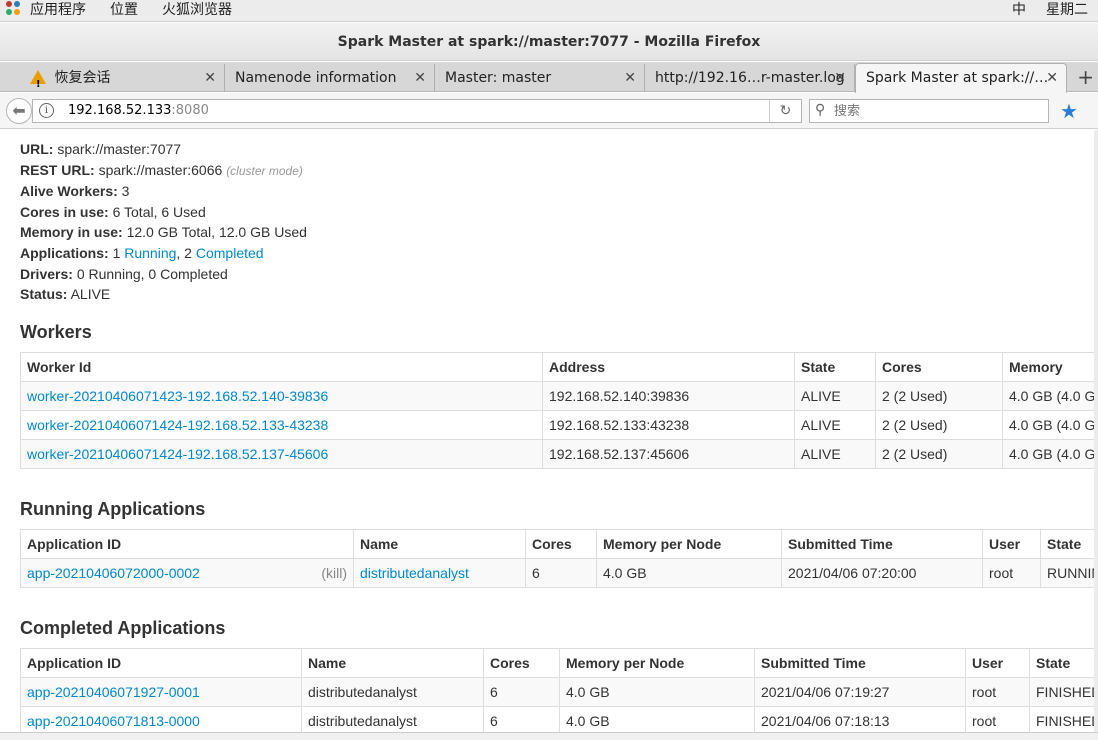  I want to click on app-name-link: distributedanalyst, so click(414, 573).